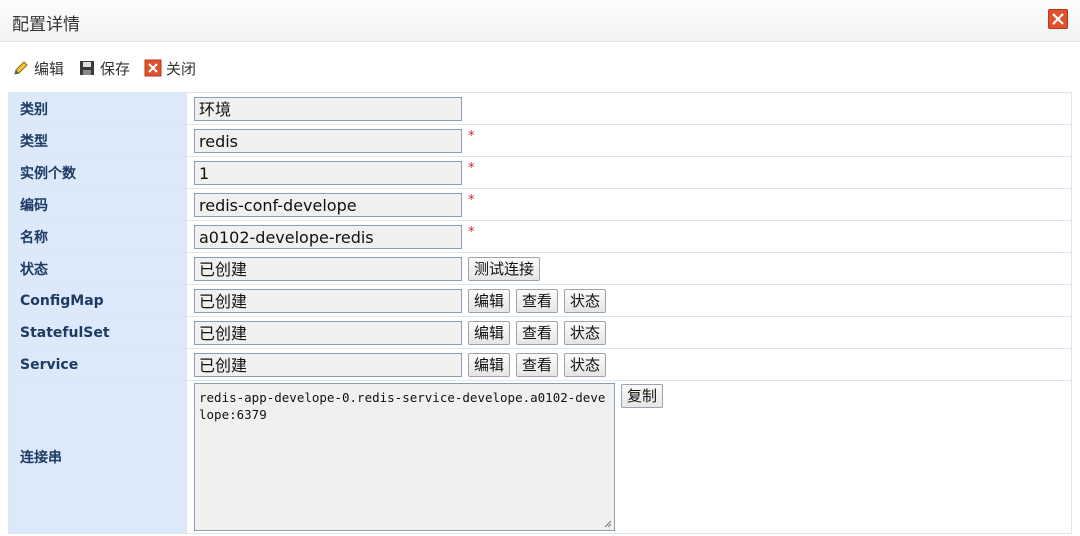  What do you see at coordinates (115, 68) in the screenshot?
I see `save-label: 保存` at bounding box center [115, 68].